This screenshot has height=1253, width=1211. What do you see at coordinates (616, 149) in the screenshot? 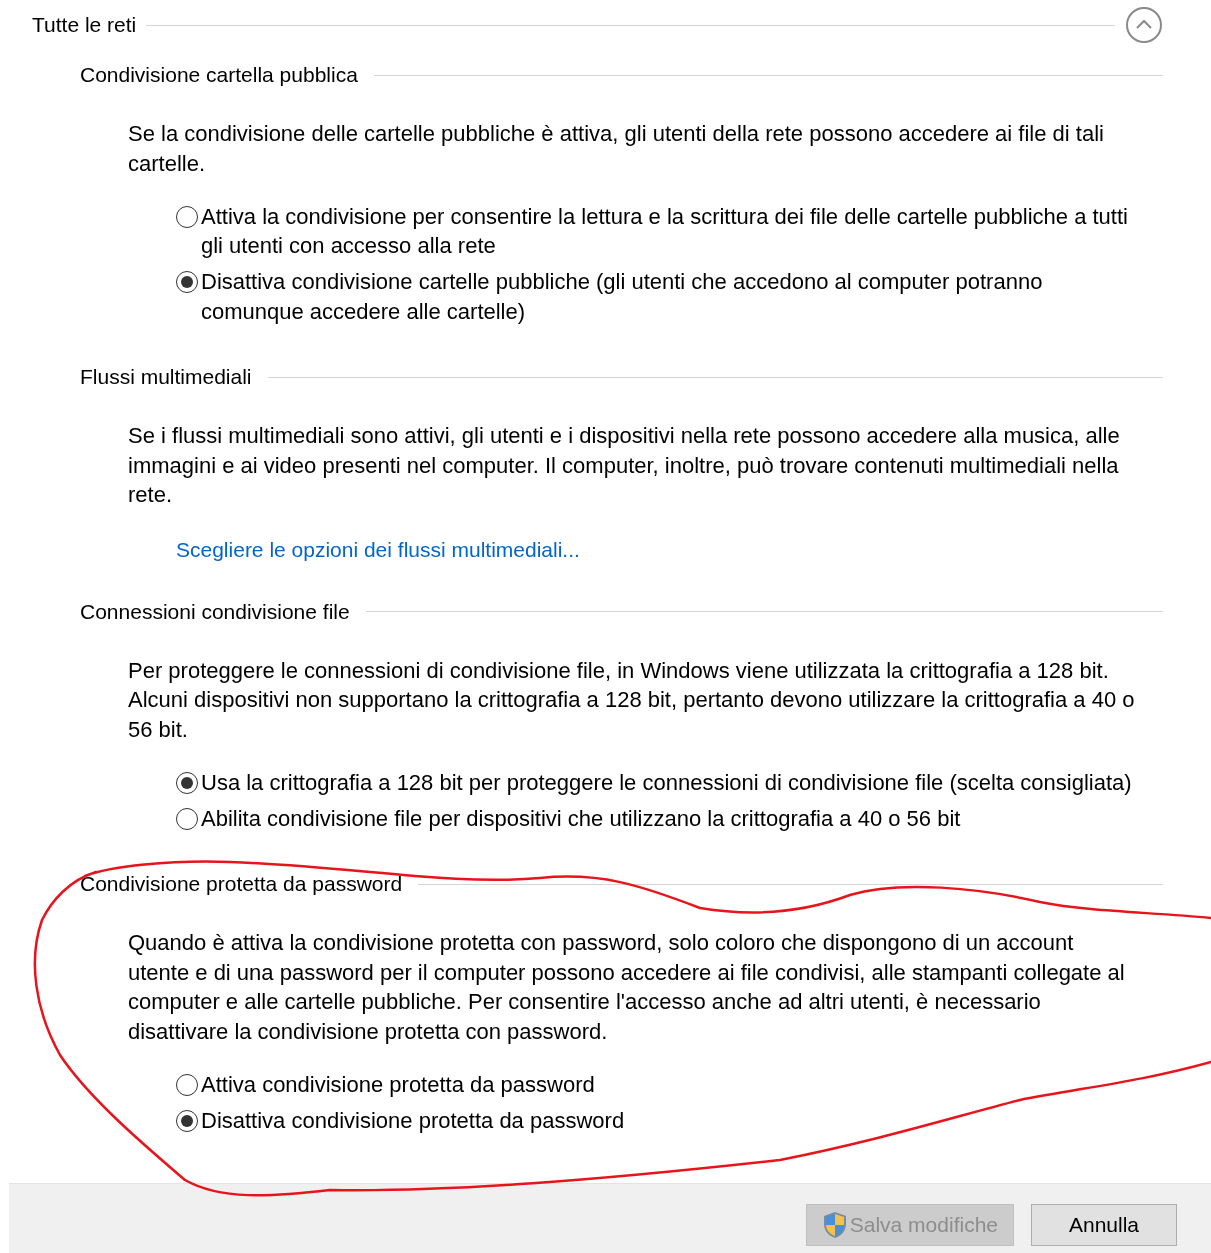
I see `section-description: Se la condivisione delle cartelle pubbliche è attiva, gli utenti della rete possono accedere ai file di tali cartelle.` at bounding box center [616, 149].